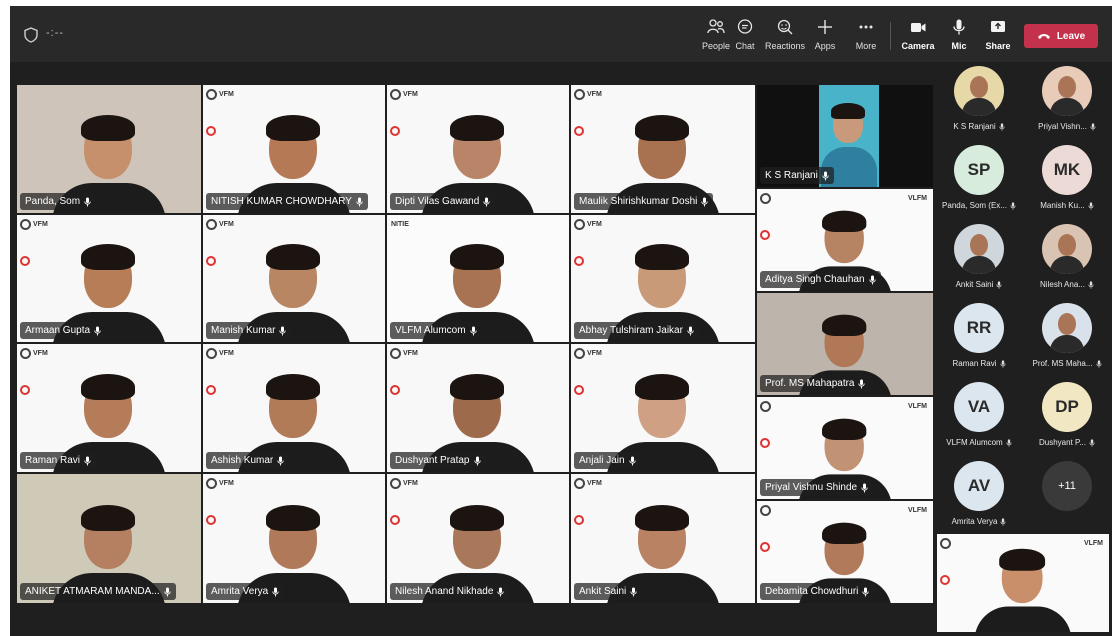 This screenshot has width=1112, height=636. What do you see at coordinates (979, 264) in the screenshot?
I see `participant-card: Ankit Saini` at bounding box center [979, 264].